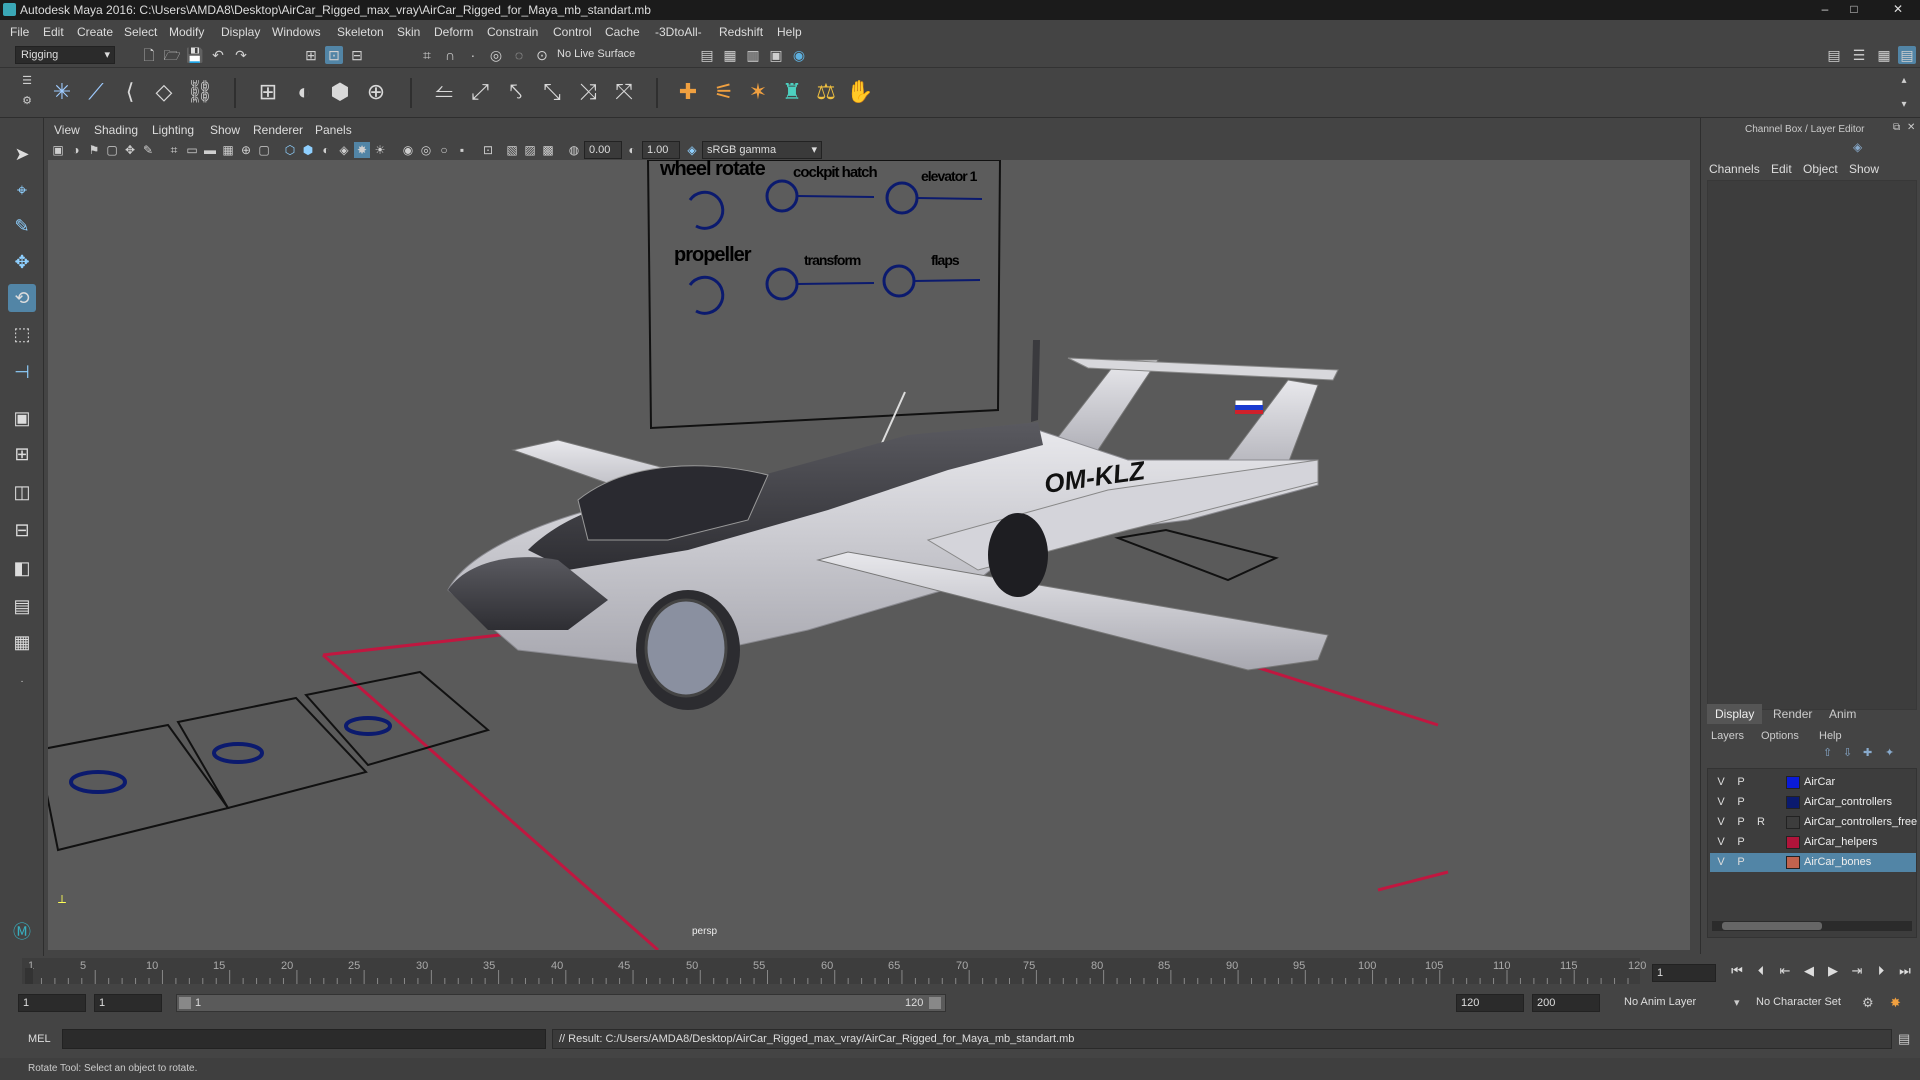  What do you see at coordinates (480, 92) in the screenshot?
I see `point-constraint-icon: ⤢` at bounding box center [480, 92].